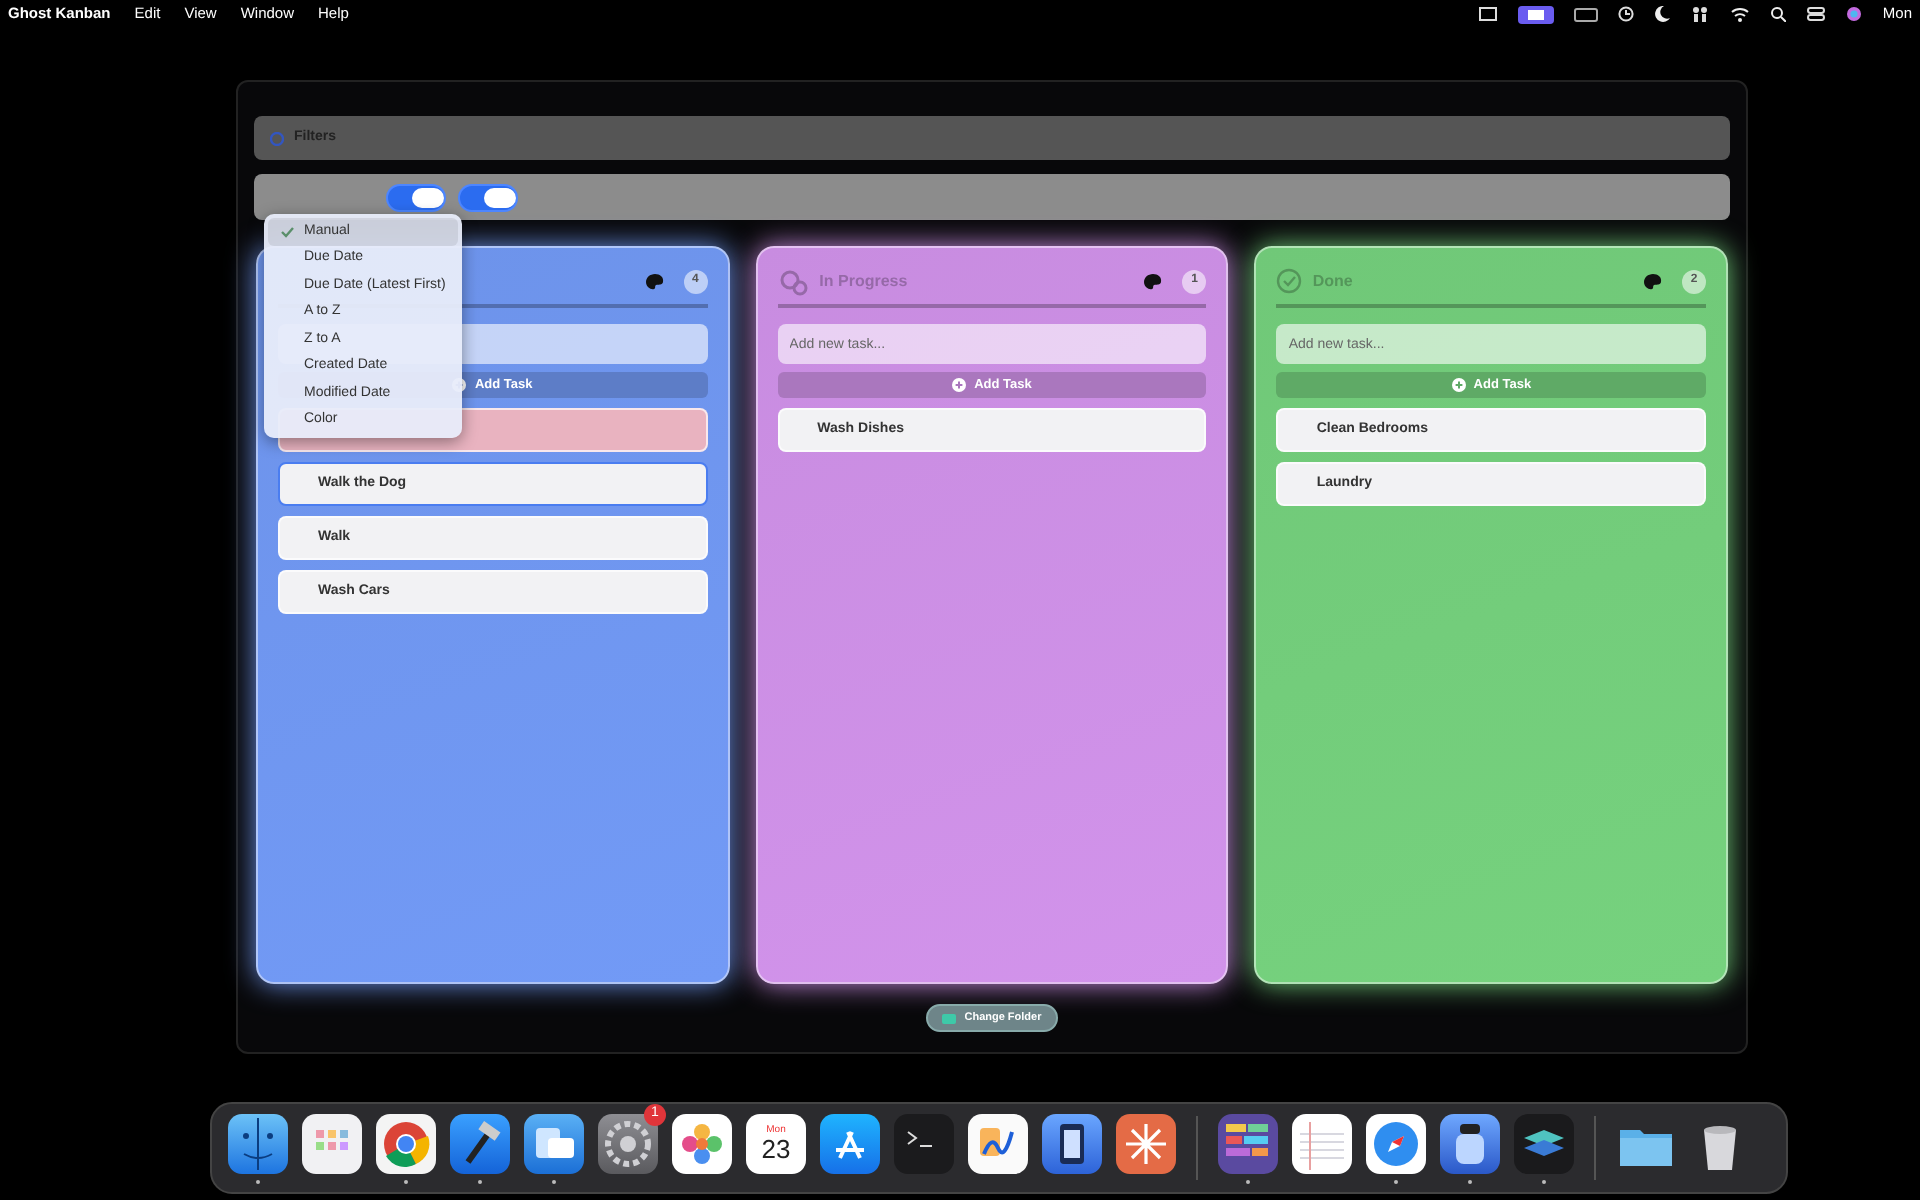 The width and height of the screenshot is (1920, 1200). I want to click on people-icon, so click(1700, 14).